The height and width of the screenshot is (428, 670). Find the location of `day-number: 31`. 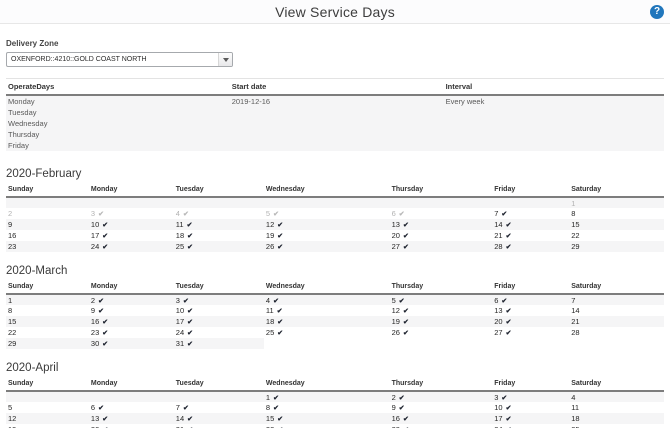

day-number: 31 is located at coordinates (180, 343).